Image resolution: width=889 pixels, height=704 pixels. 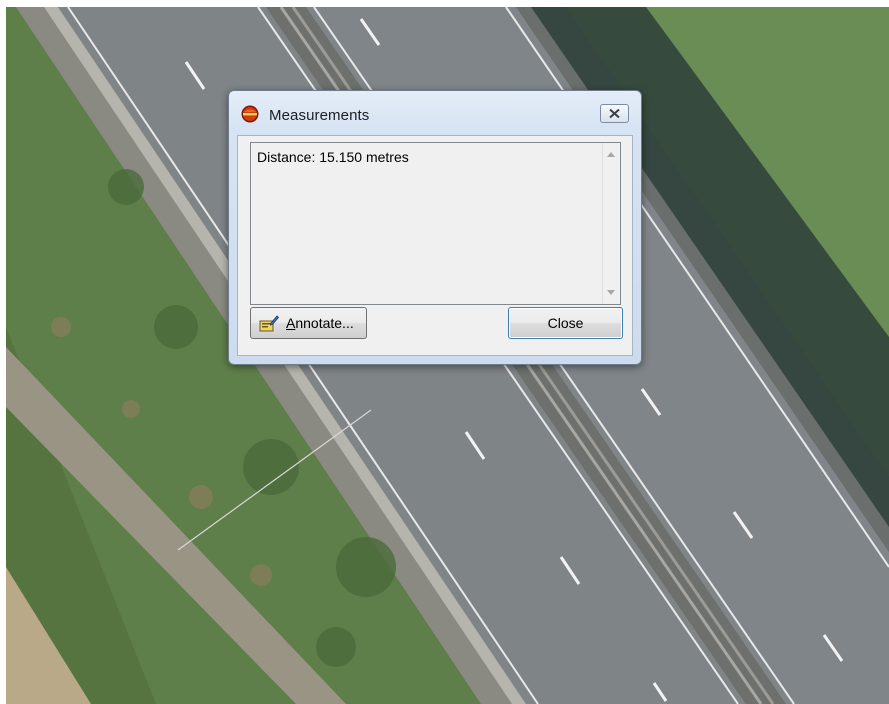 I want to click on measurement-result-box: Distance: 15.150 metres, so click(x=435, y=223).